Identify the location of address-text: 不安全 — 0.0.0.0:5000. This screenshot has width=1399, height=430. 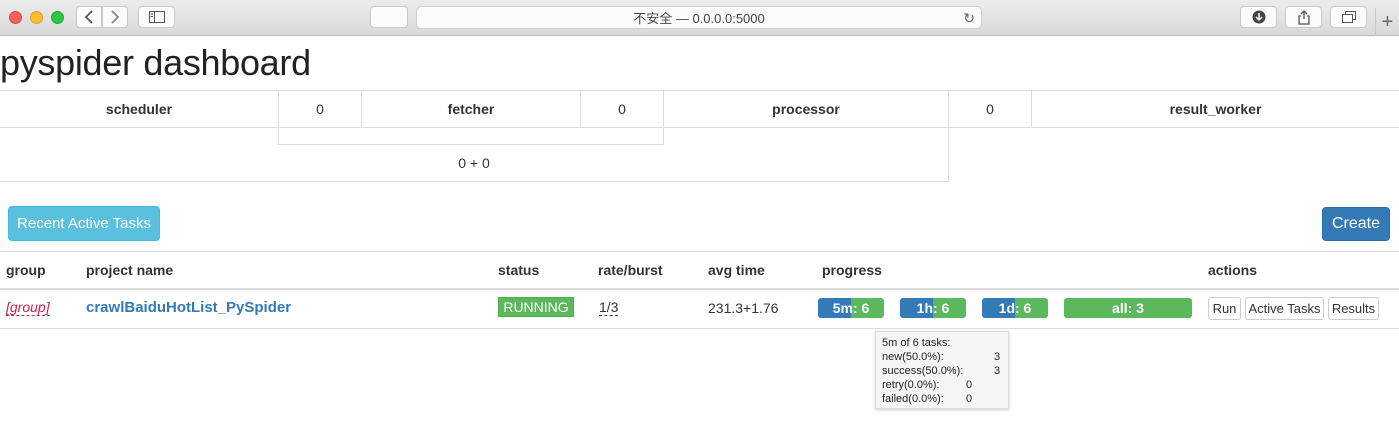
(699, 18).